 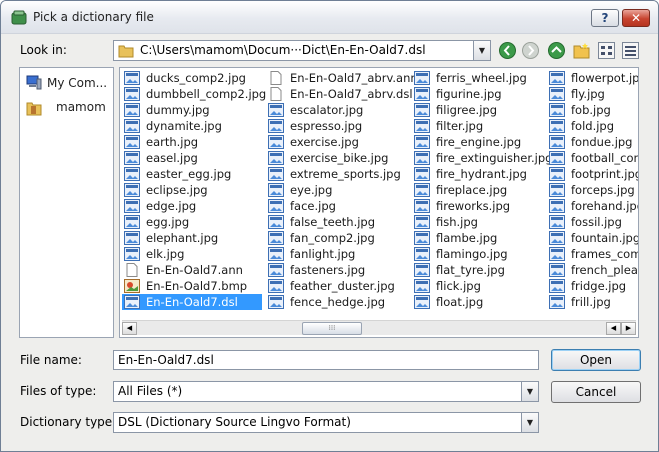 What do you see at coordinates (592, 302) in the screenshot?
I see `file-item: frill.jpg` at bounding box center [592, 302].